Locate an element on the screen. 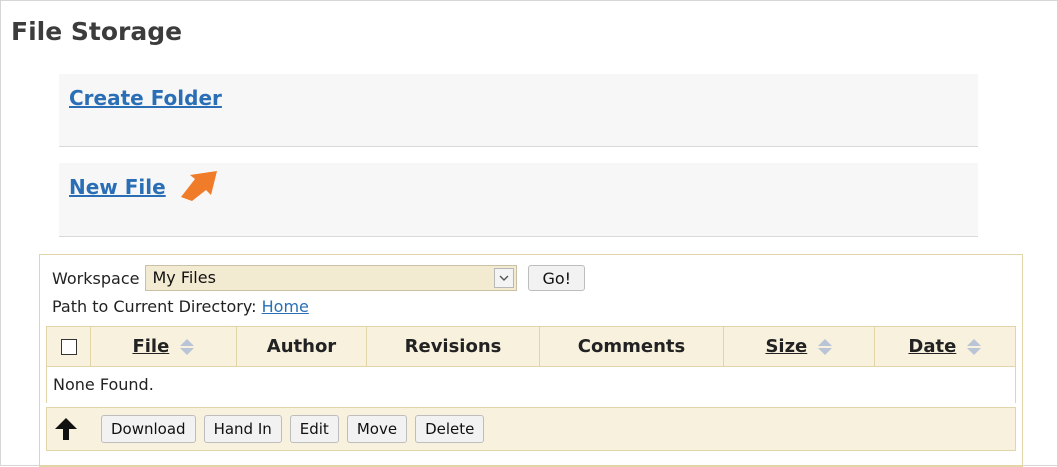 The image size is (1057, 467). workspace-row: Workspace My Files Go! is located at coordinates (319, 278).